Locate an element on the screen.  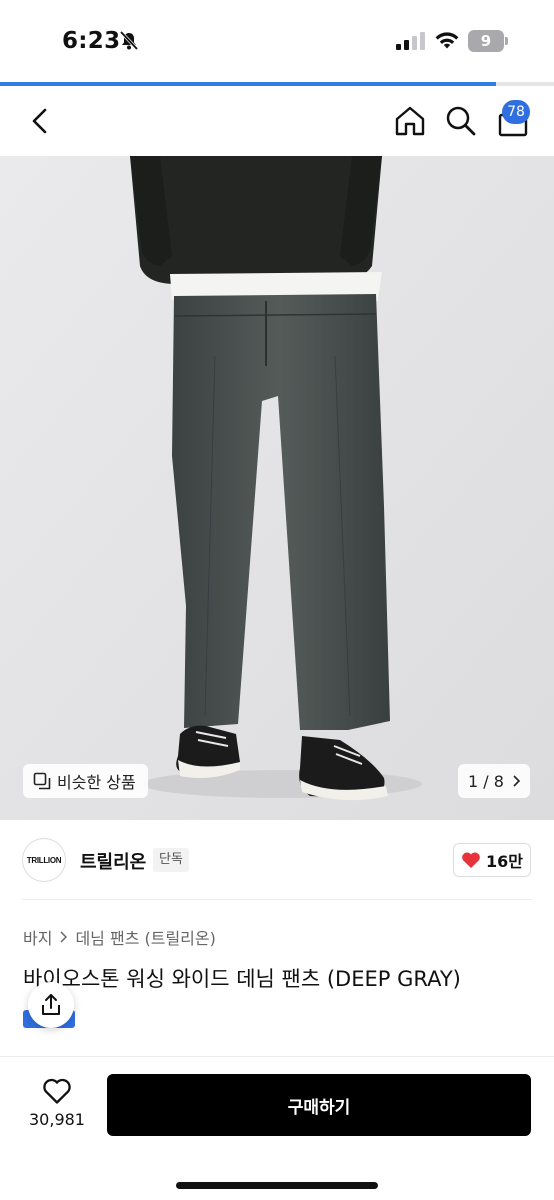
buy-button: 구매하기 is located at coordinates (319, 1105).